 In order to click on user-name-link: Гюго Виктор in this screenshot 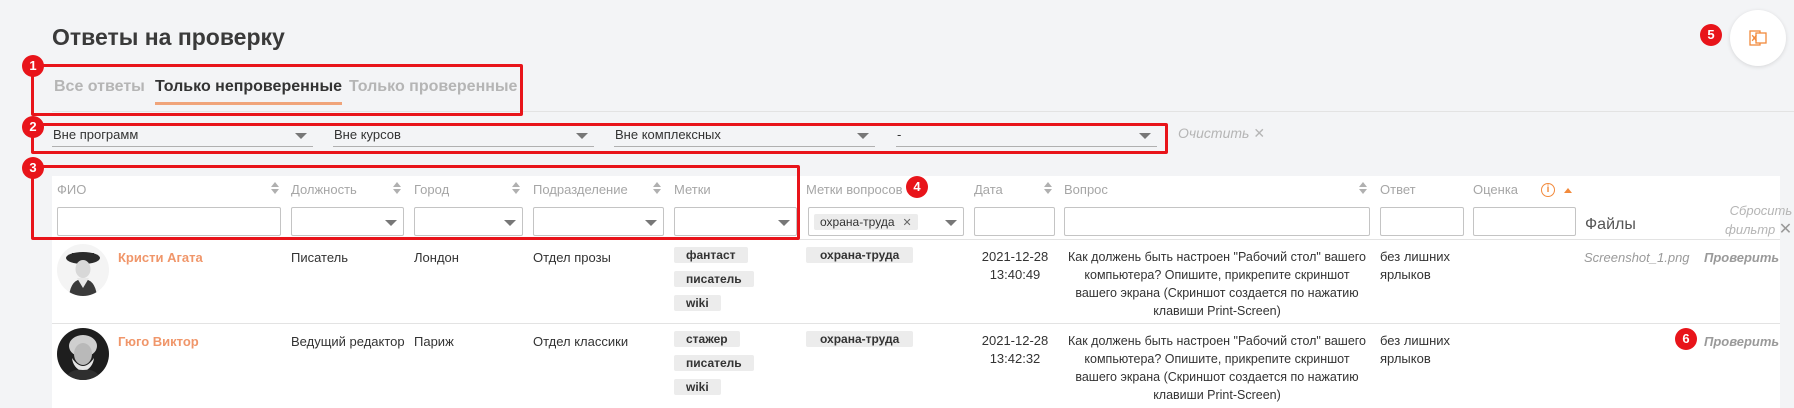, I will do `click(158, 341)`.